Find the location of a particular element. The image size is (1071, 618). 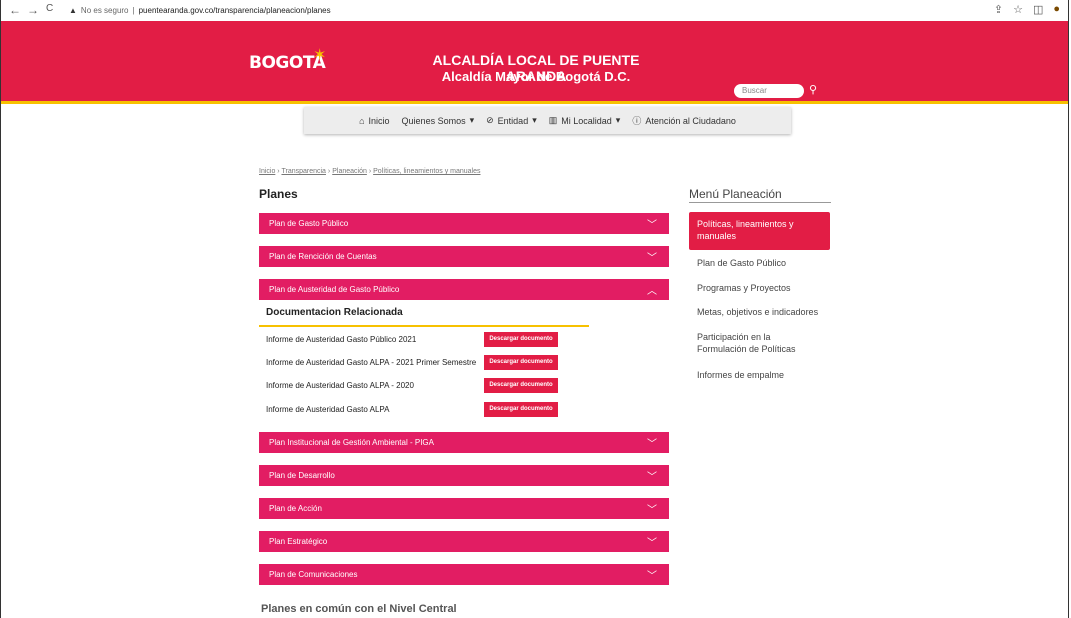

accordion-plan-gasto-publico: Plan de Gasto Público ﹀ is located at coordinates (464, 223).